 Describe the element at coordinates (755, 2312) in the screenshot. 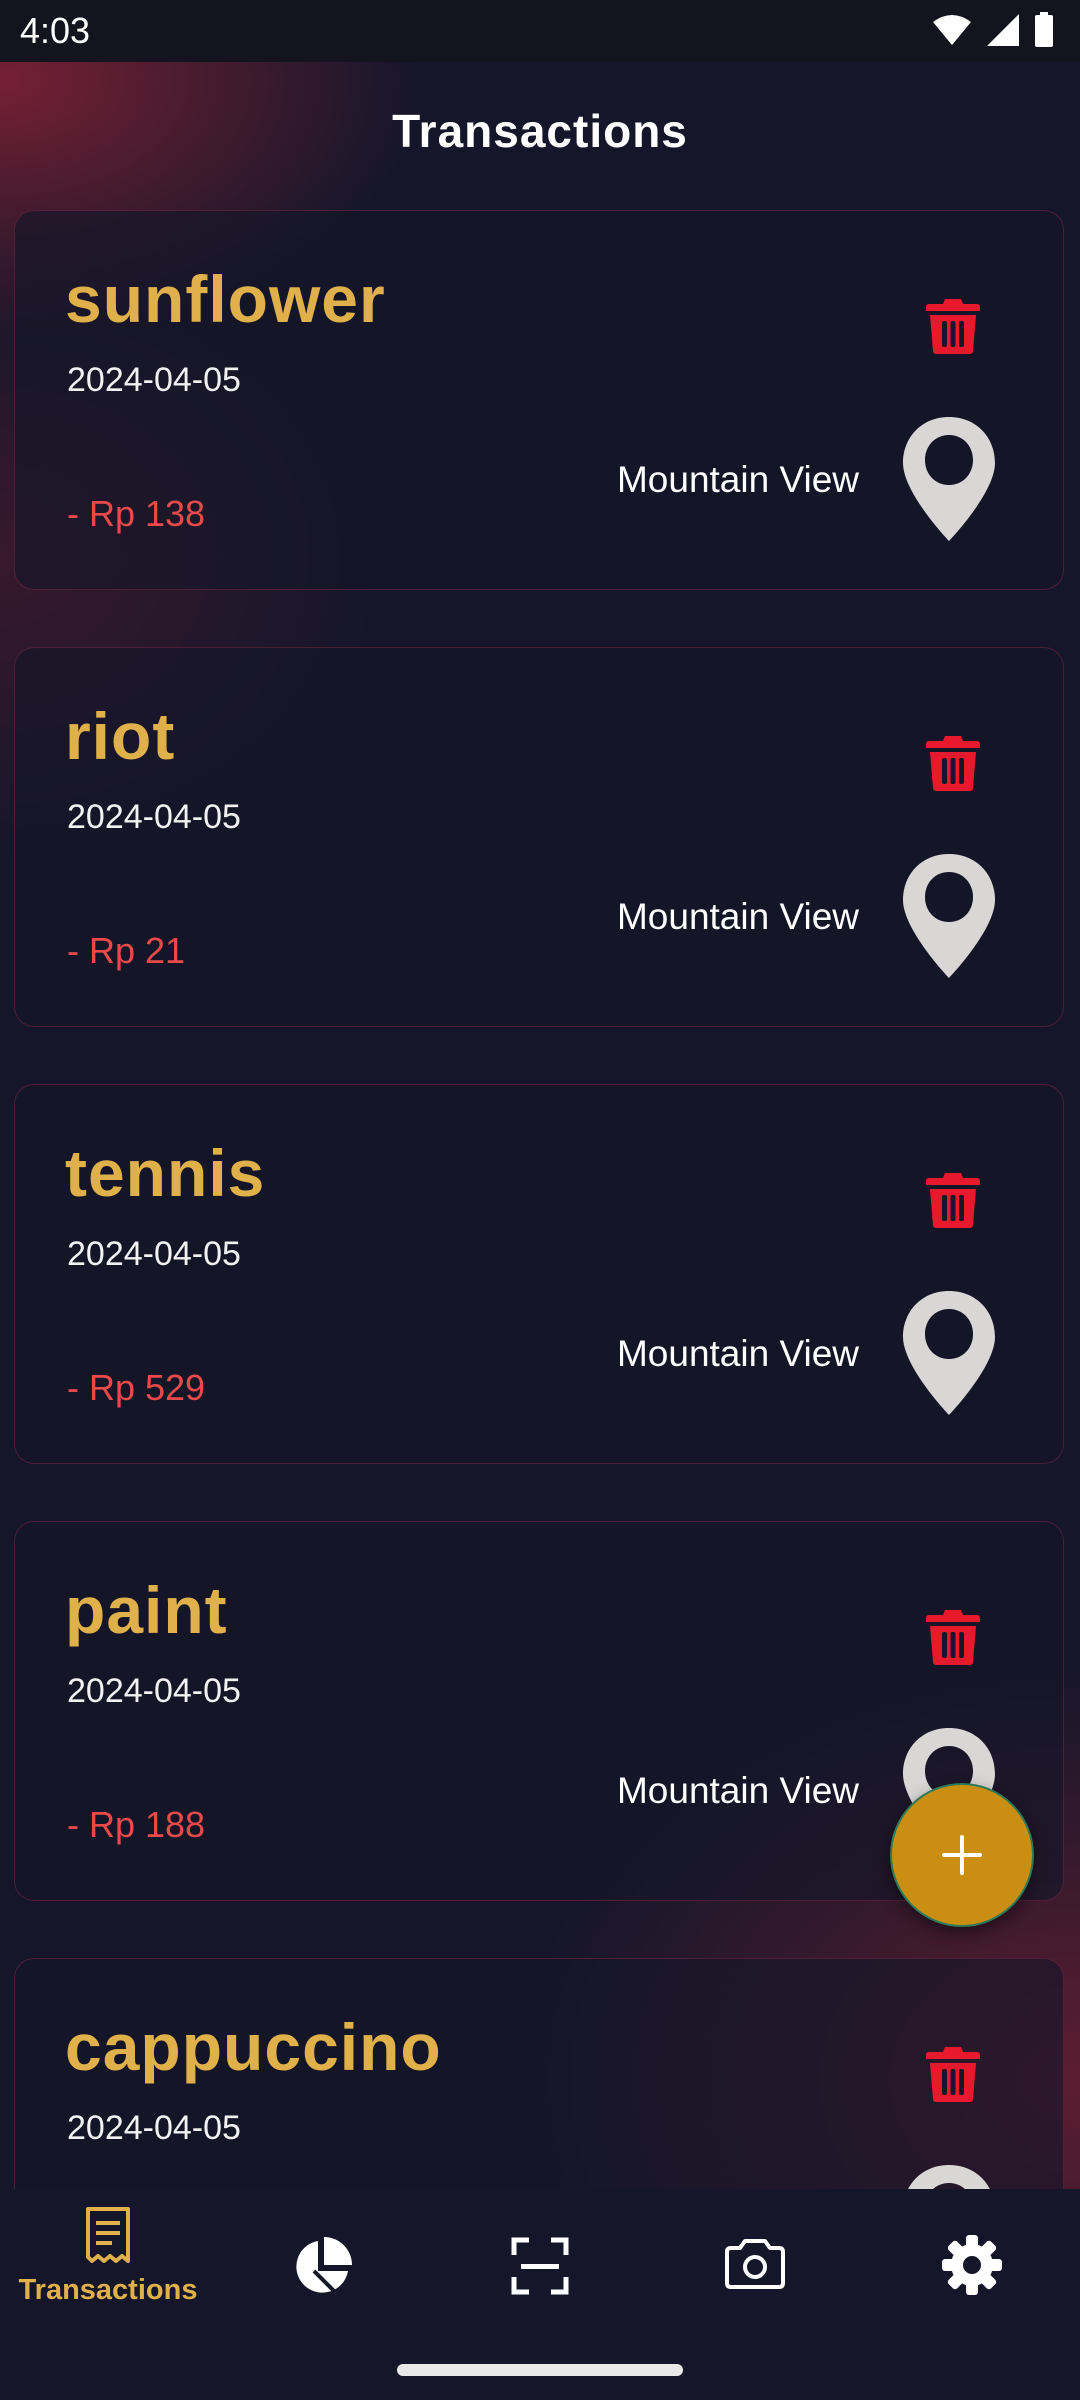

I see `nav-camera` at that location.